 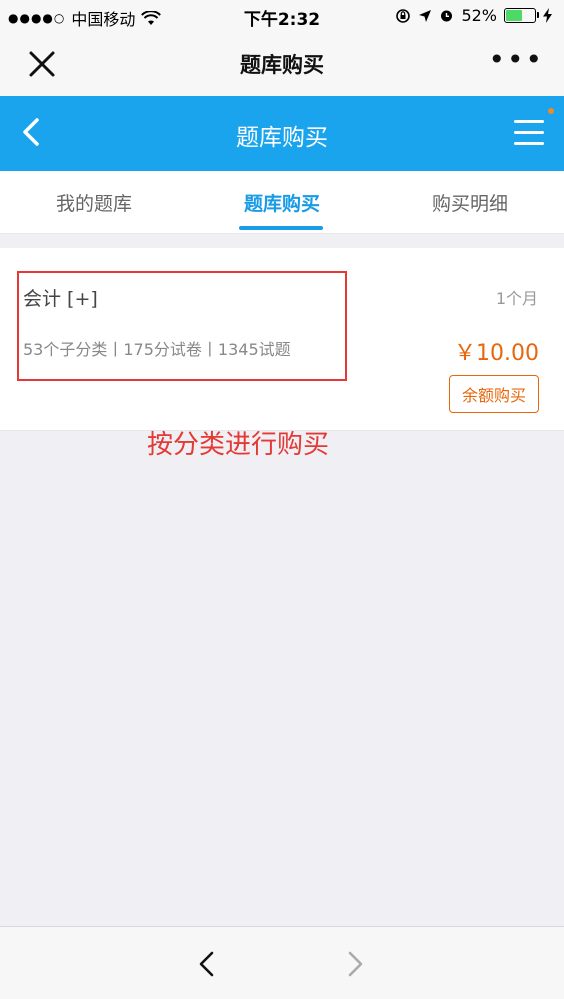 What do you see at coordinates (547, 15) in the screenshot?
I see `charging-bolt-icon` at bounding box center [547, 15].